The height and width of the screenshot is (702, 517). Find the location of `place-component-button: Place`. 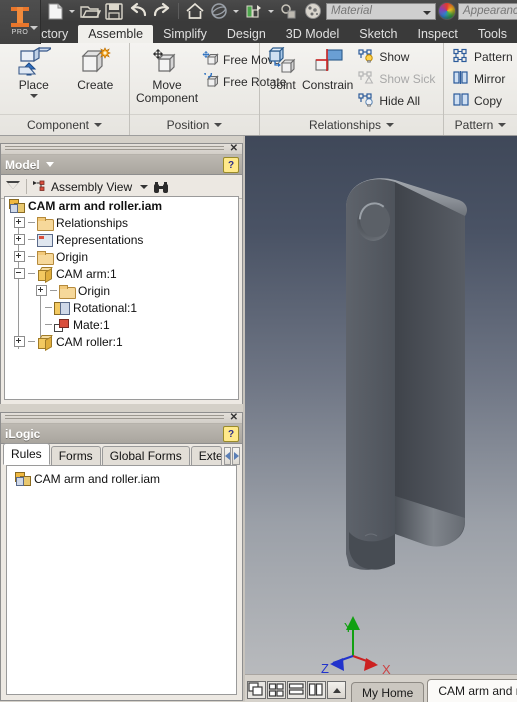

place-component-button: Place is located at coordinates (34, 72).